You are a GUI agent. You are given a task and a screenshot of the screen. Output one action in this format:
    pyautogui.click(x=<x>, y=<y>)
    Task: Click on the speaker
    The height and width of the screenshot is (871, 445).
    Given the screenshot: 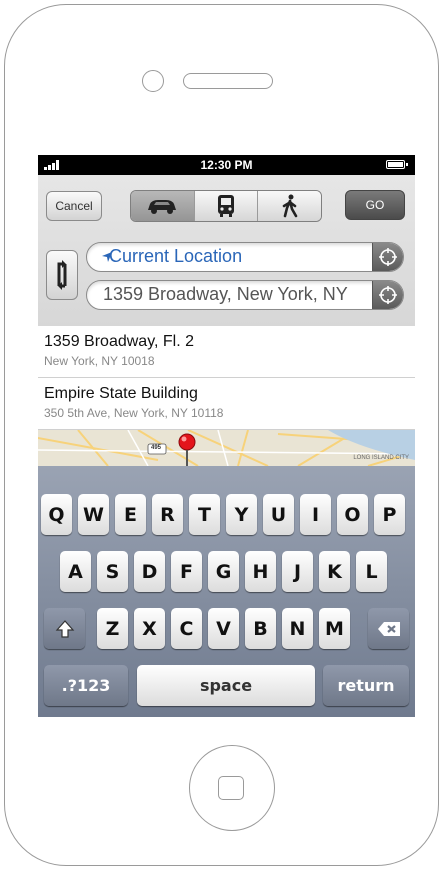 What is the action you would take?
    pyautogui.click(x=228, y=81)
    